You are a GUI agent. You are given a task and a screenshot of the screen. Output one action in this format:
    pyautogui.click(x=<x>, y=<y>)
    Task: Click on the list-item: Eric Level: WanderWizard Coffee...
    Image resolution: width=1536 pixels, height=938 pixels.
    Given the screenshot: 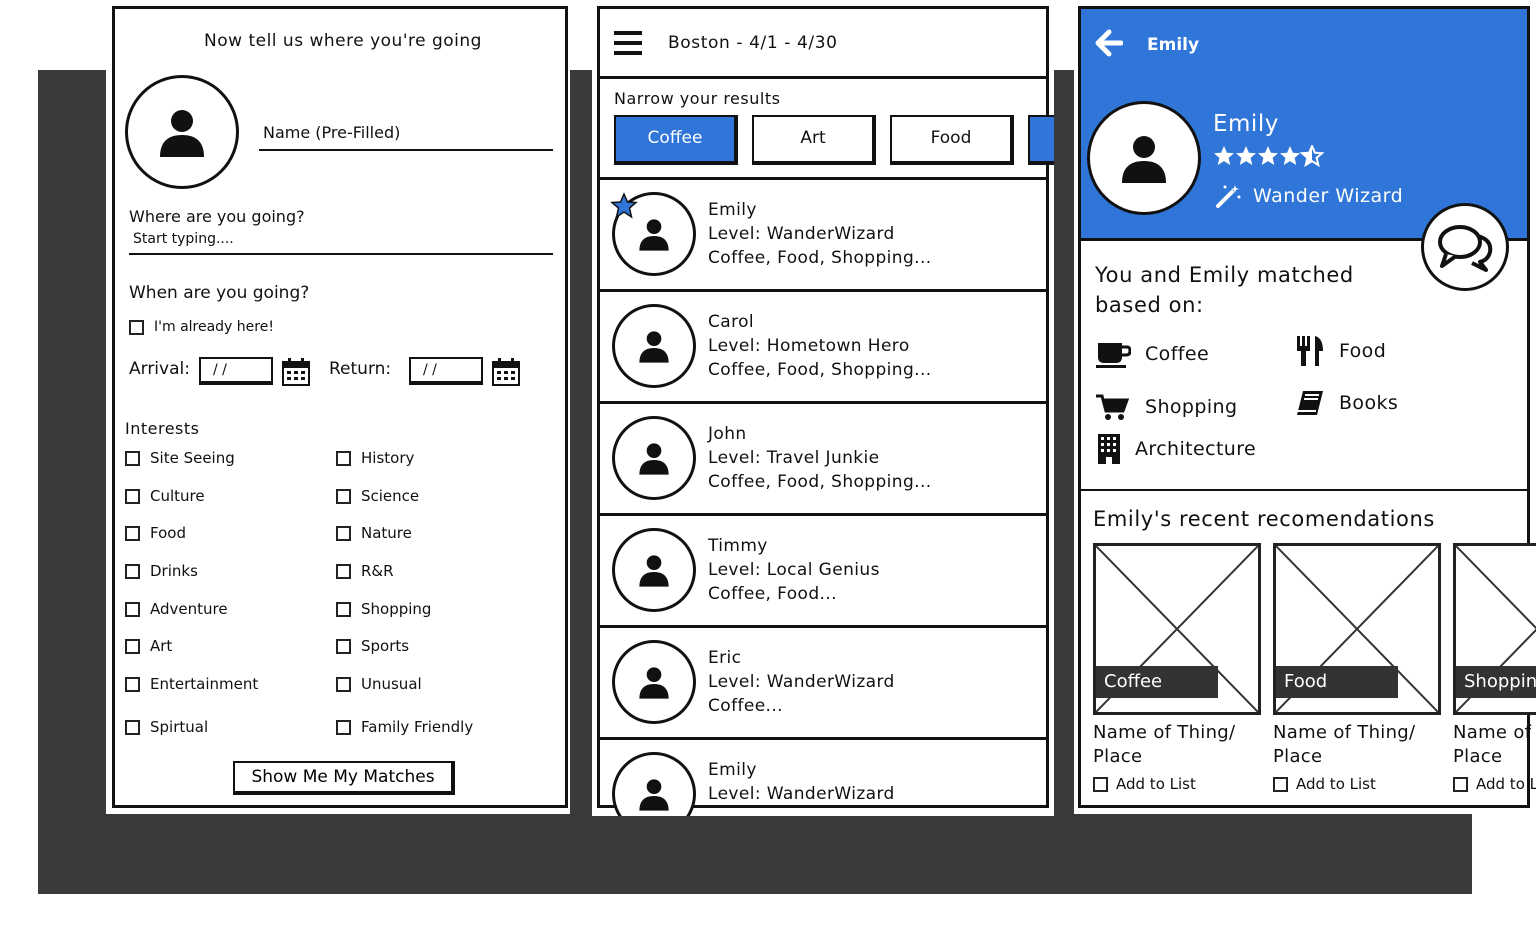 What is the action you would take?
    pyautogui.click(x=823, y=684)
    